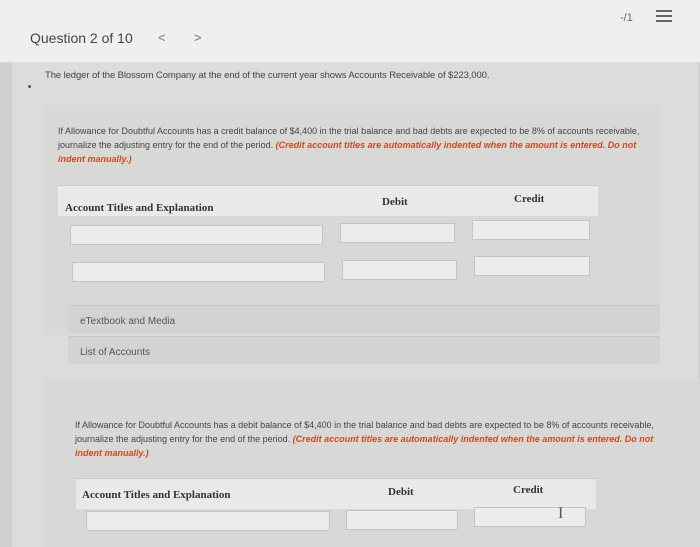 This screenshot has height=547, width=700. Describe the element at coordinates (395, 202) in the screenshot. I see `column-debit: Debit` at that location.